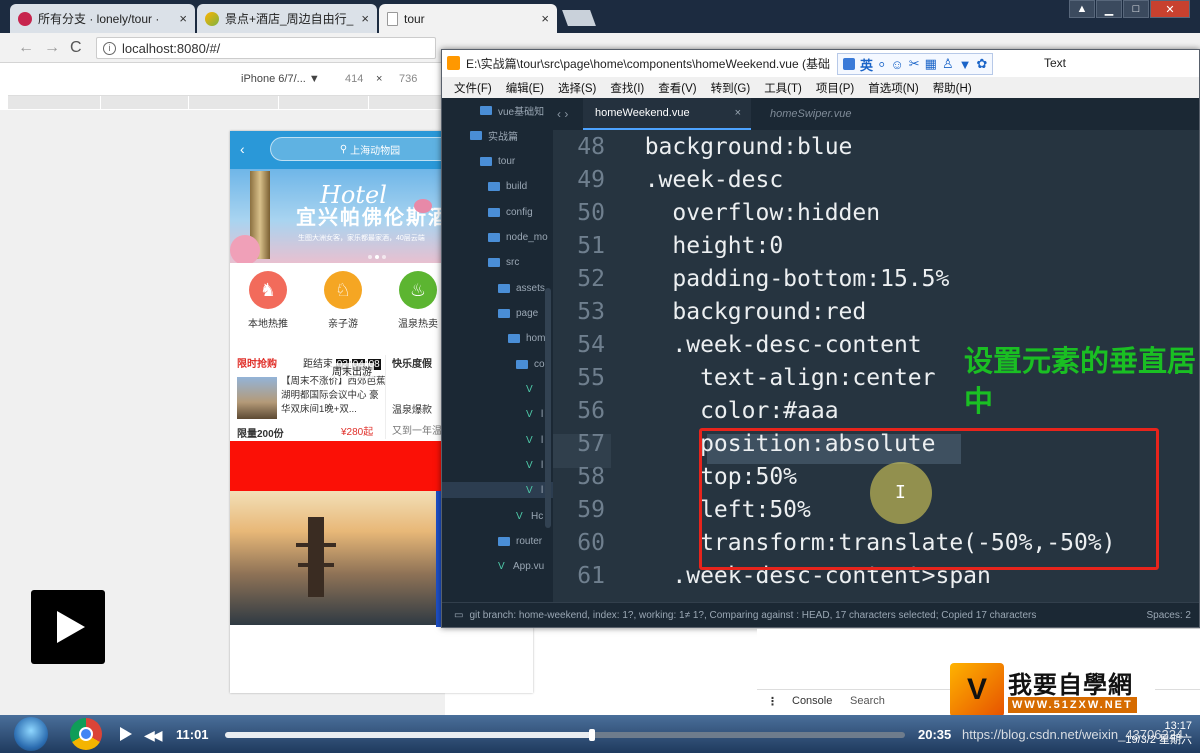 Image resolution: width=1200 pixels, height=753 pixels. What do you see at coordinates (494, 135) in the screenshot?
I see `tree-folder: 实战篇` at bounding box center [494, 135].